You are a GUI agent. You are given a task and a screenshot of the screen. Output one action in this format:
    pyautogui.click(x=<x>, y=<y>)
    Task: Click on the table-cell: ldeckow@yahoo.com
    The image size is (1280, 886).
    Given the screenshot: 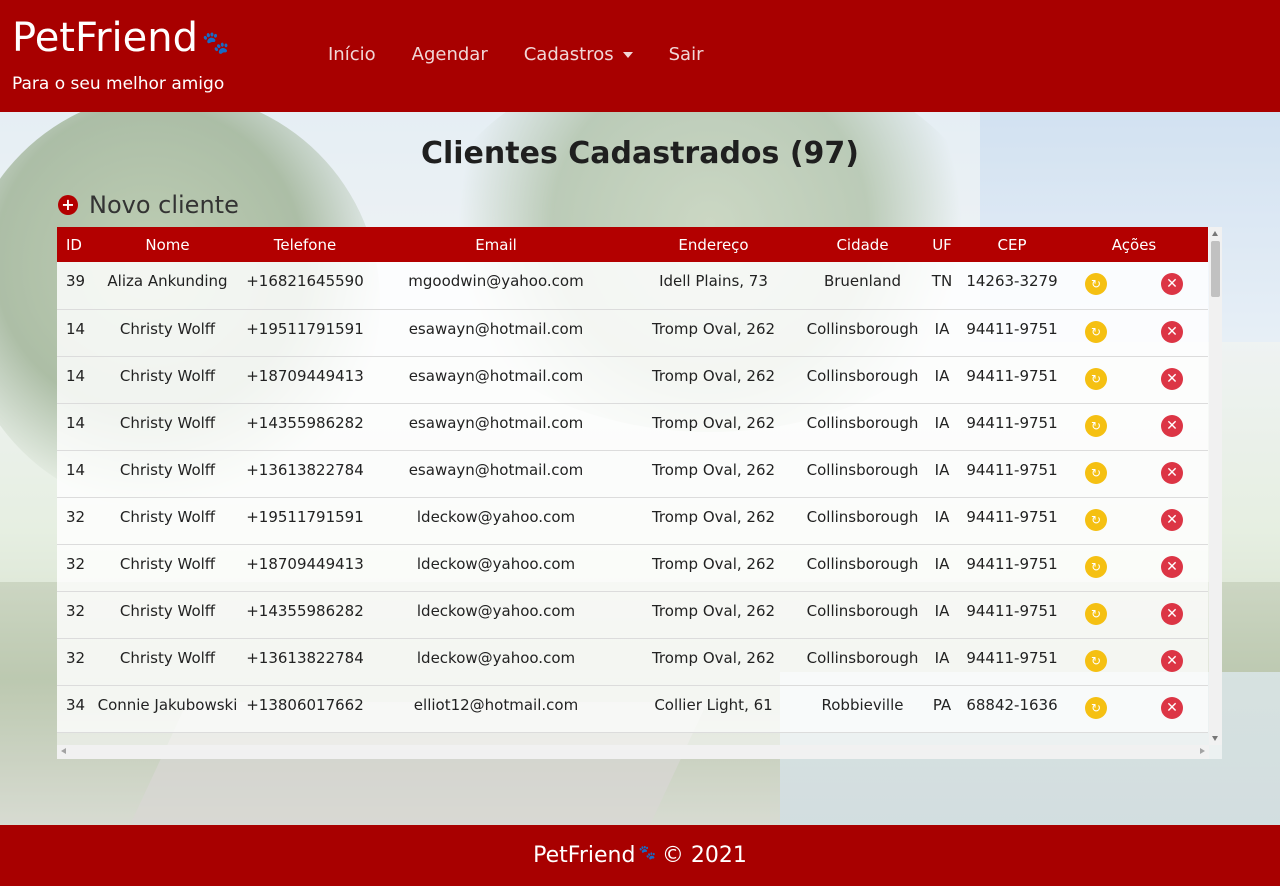 What is the action you would take?
    pyautogui.click(x=496, y=568)
    